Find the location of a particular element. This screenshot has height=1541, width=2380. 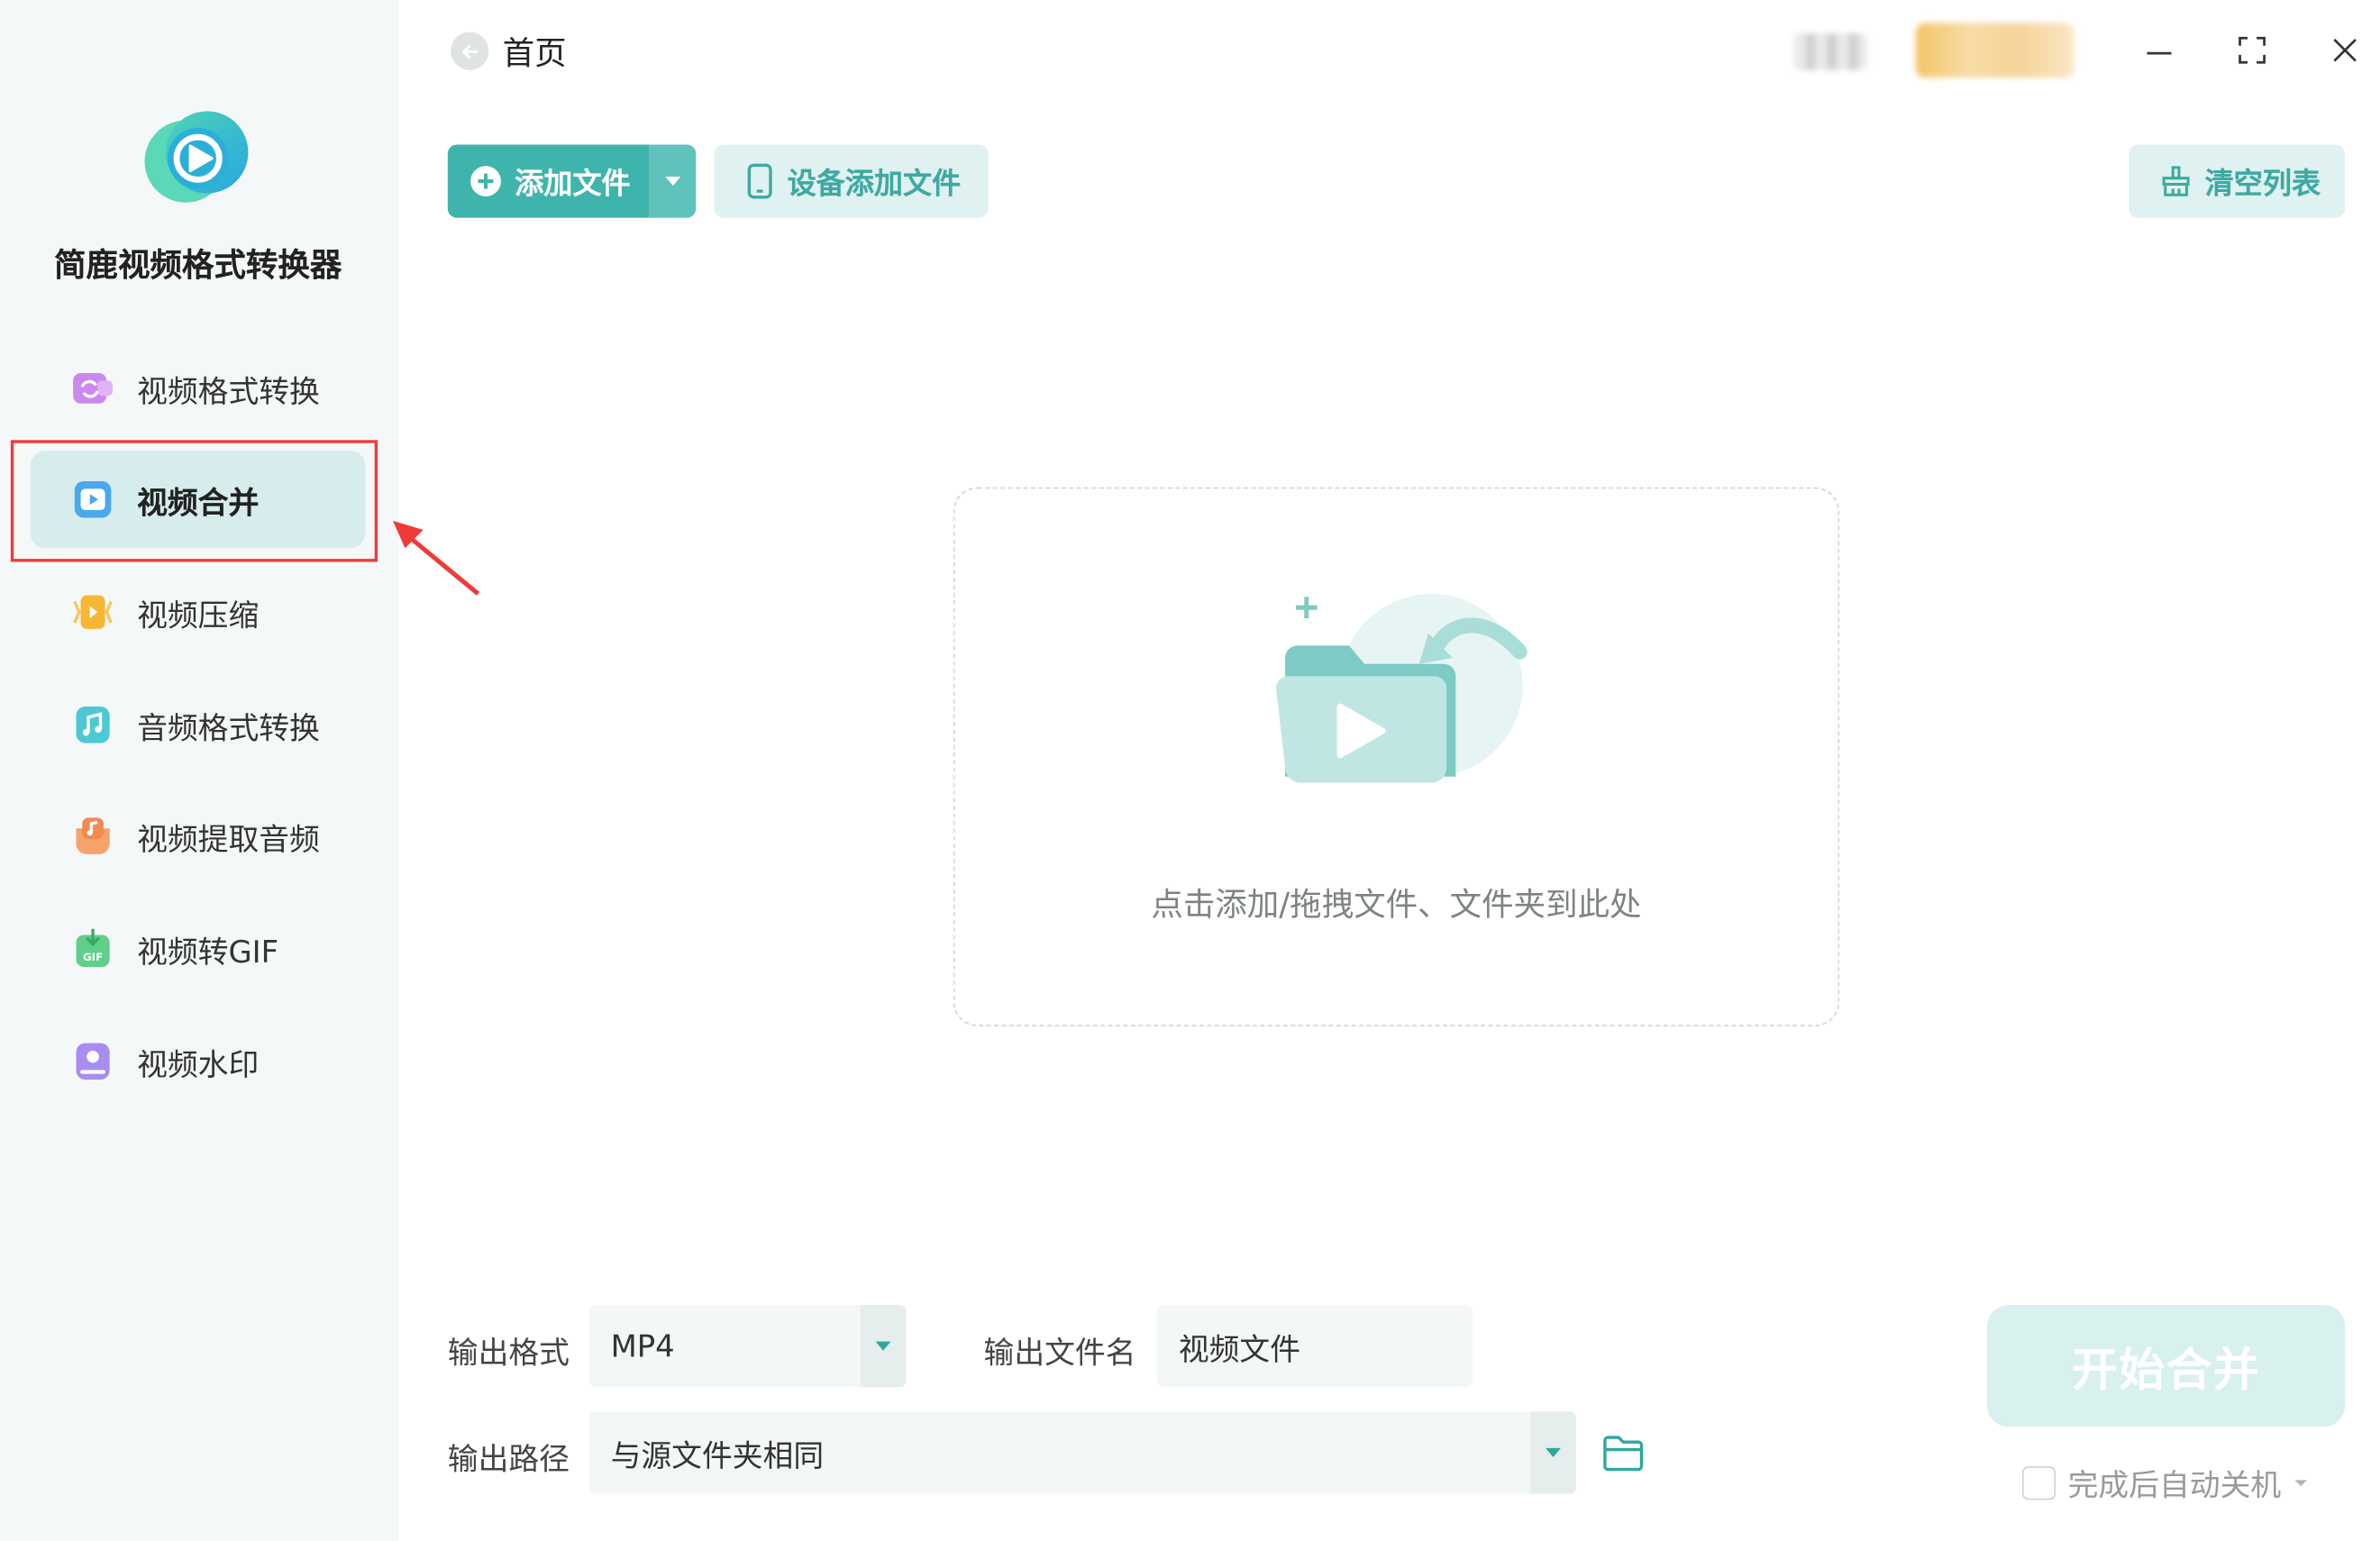

sidebar-item-extract-audio: 视频提取音频 is located at coordinates (199, 836).